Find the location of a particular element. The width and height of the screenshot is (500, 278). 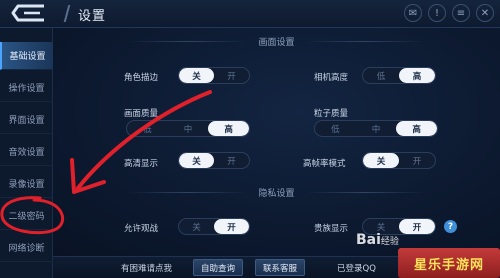

sidebar-item-replay: 录像设置 is located at coordinates (26, 184).